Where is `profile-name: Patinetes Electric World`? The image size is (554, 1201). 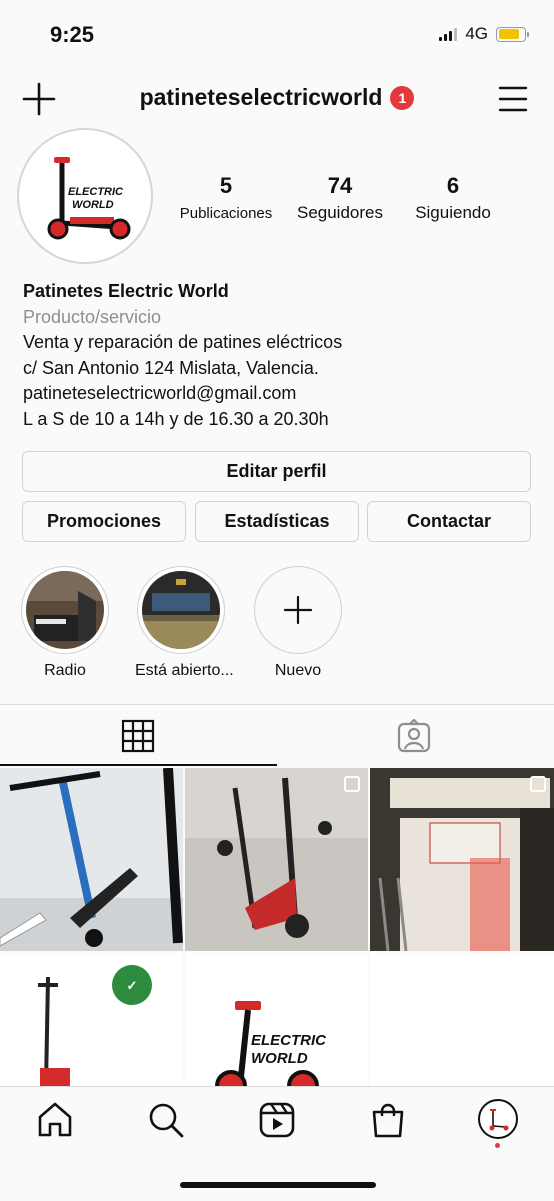
profile-name: Patinetes Electric World is located at coordinates (126, 291).